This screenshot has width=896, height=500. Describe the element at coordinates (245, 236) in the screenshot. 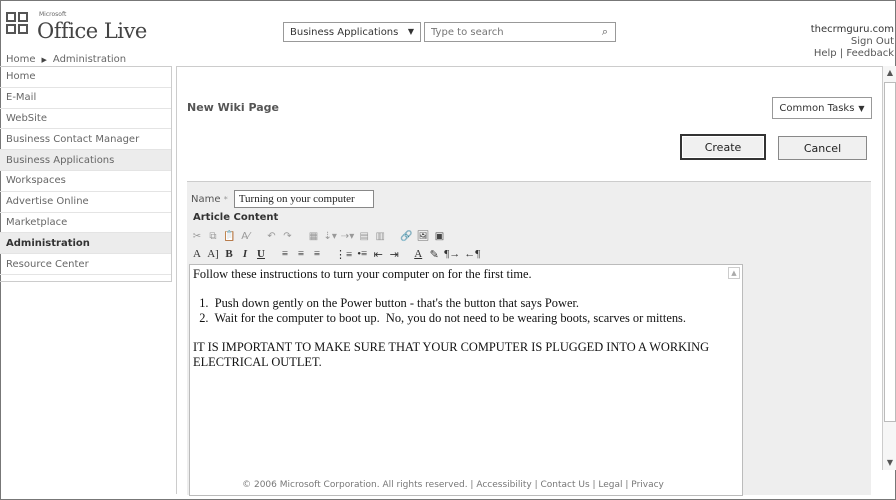

I see `spell-icon: A⁄` at that location.